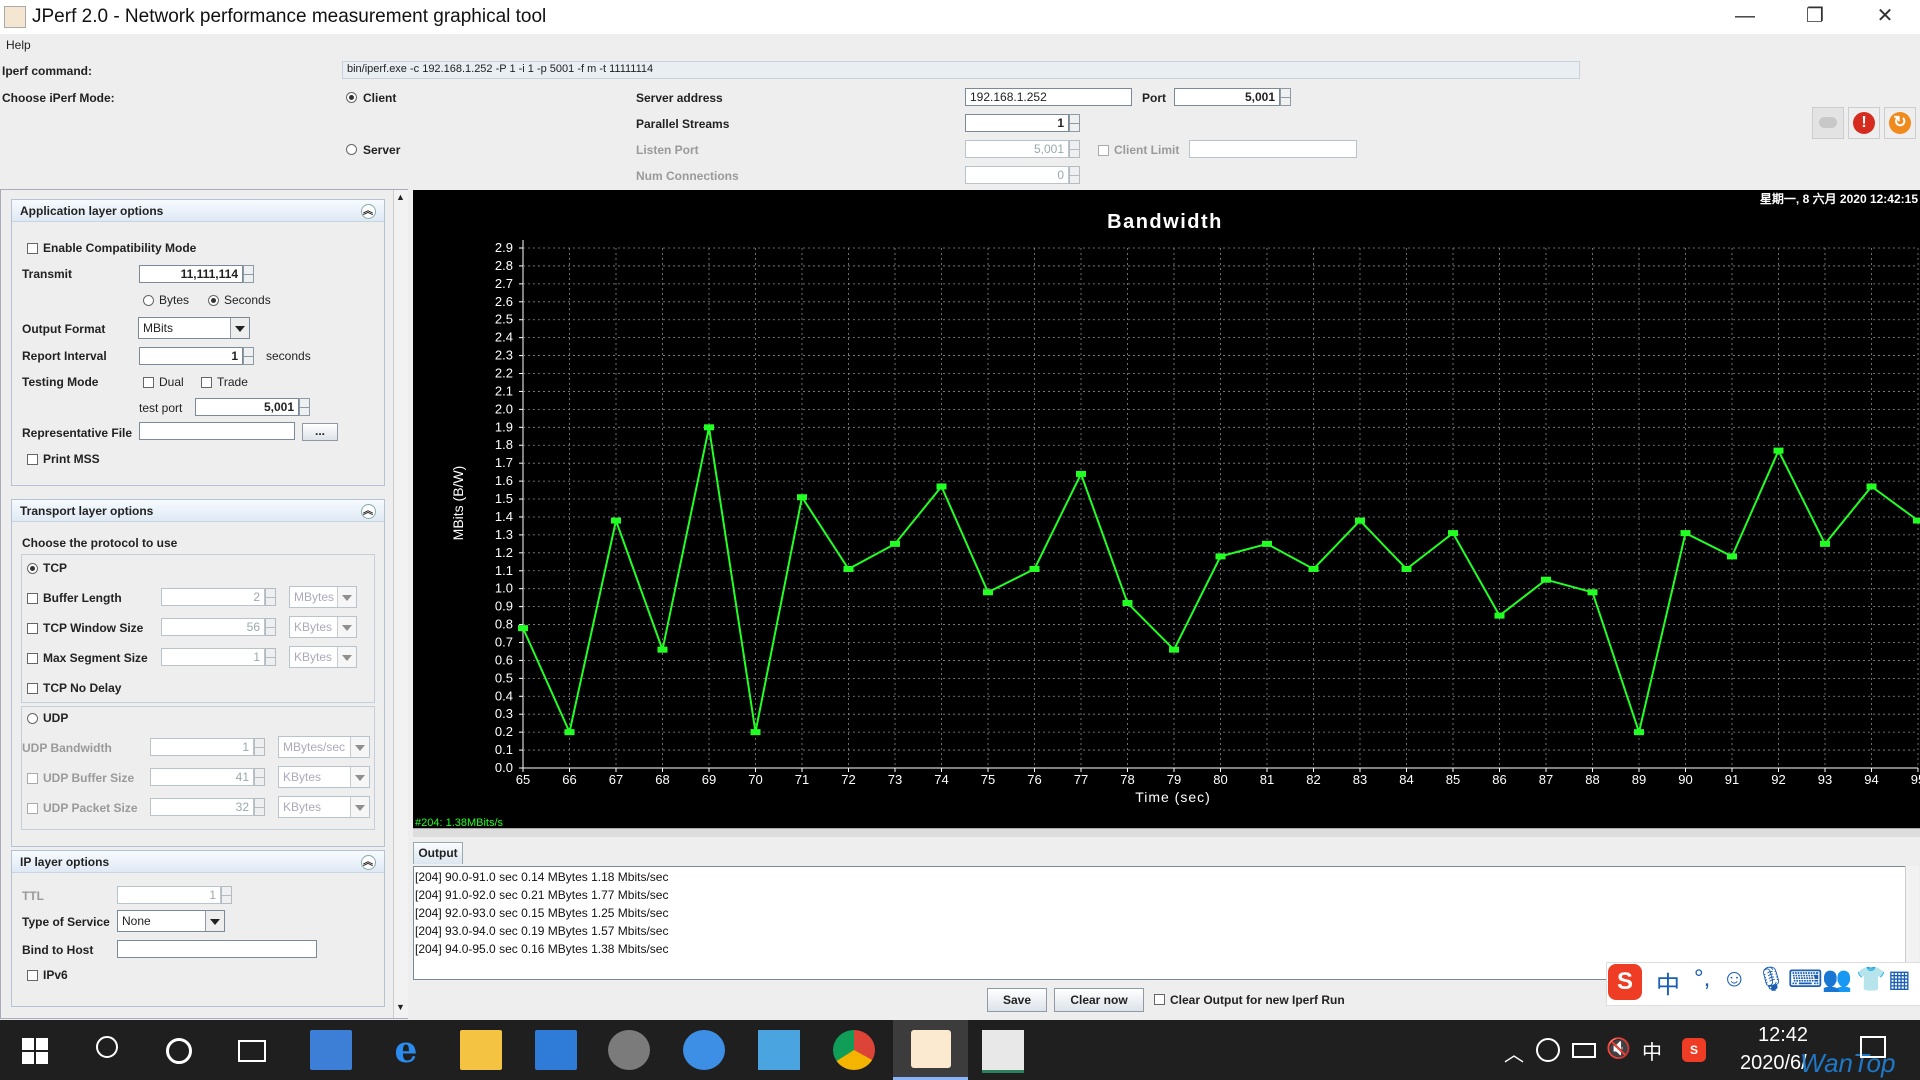 Image resolution: width=1920 pixels, height=1080 pixels. What do you see at coordinates (198, 211) in the screenshot?
I see `app-layer-header: Application layer options` at bounding box center [198, 211].